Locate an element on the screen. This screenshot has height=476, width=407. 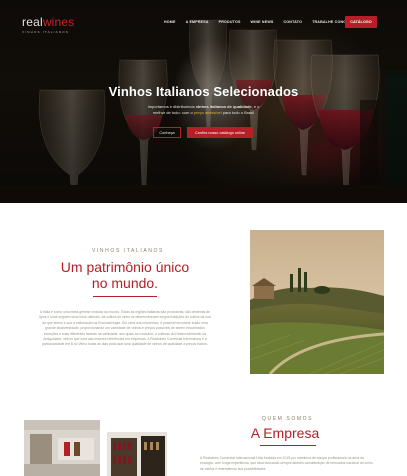
wines-kicker: VINHOS ITALIANOS is located at coordinates (128, 251).